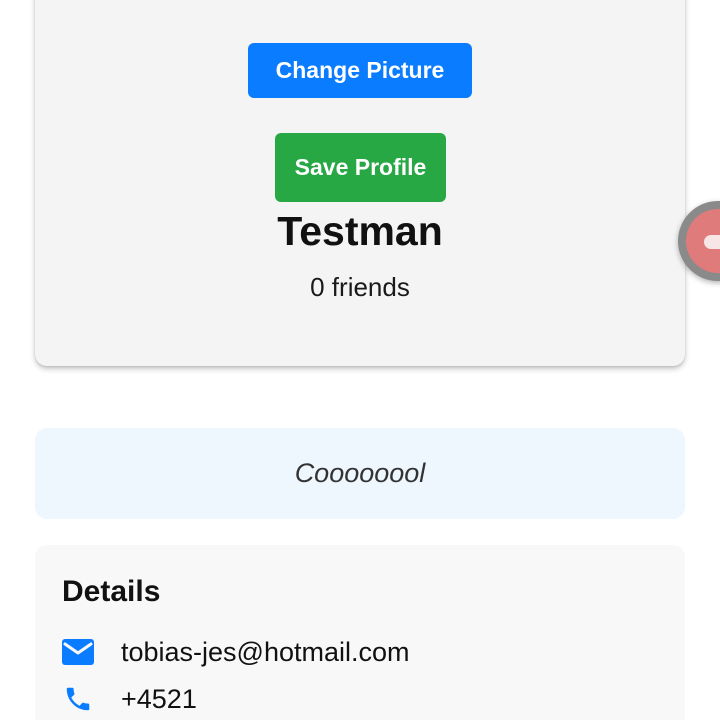 This screenshot has width=720, height=720. Describe the element at coordinates (360, 70) in the screenshot. I see `change-picture-button: Change Picture` at that location.